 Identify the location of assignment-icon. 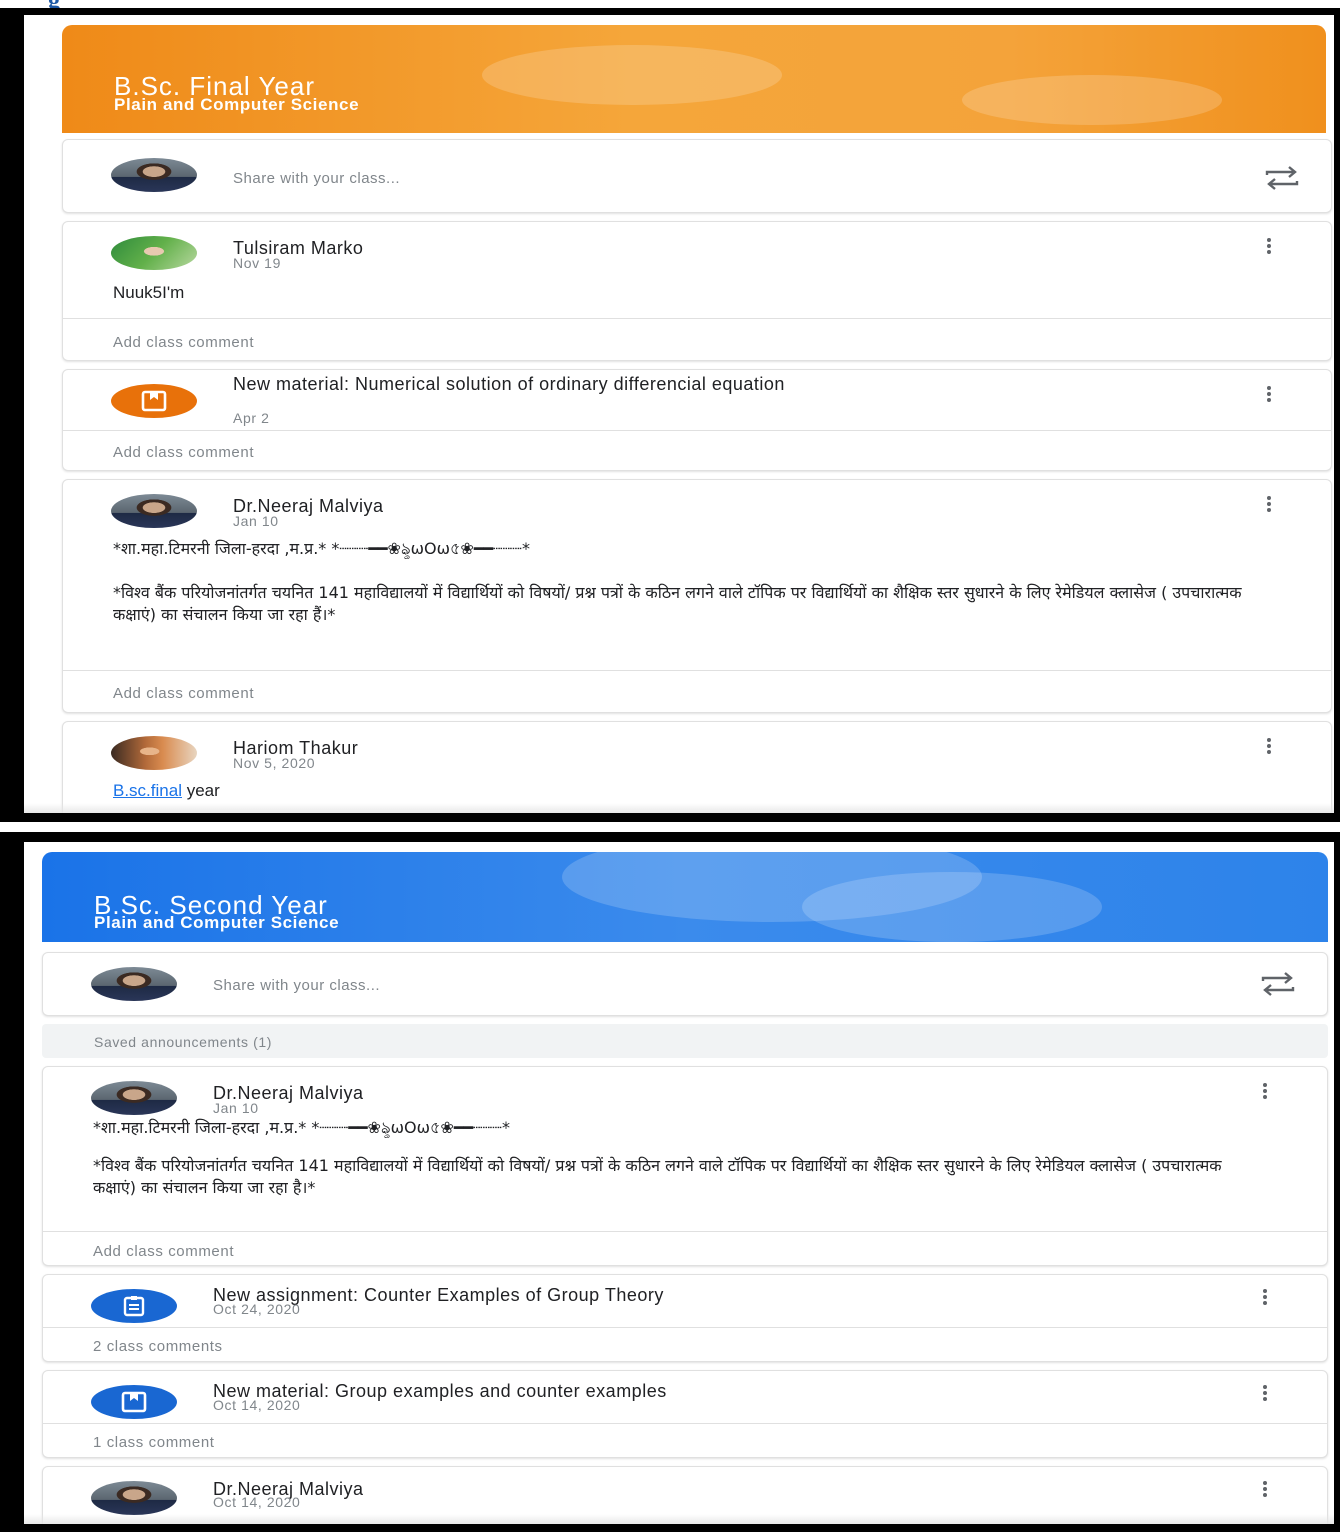
(134, 1306).